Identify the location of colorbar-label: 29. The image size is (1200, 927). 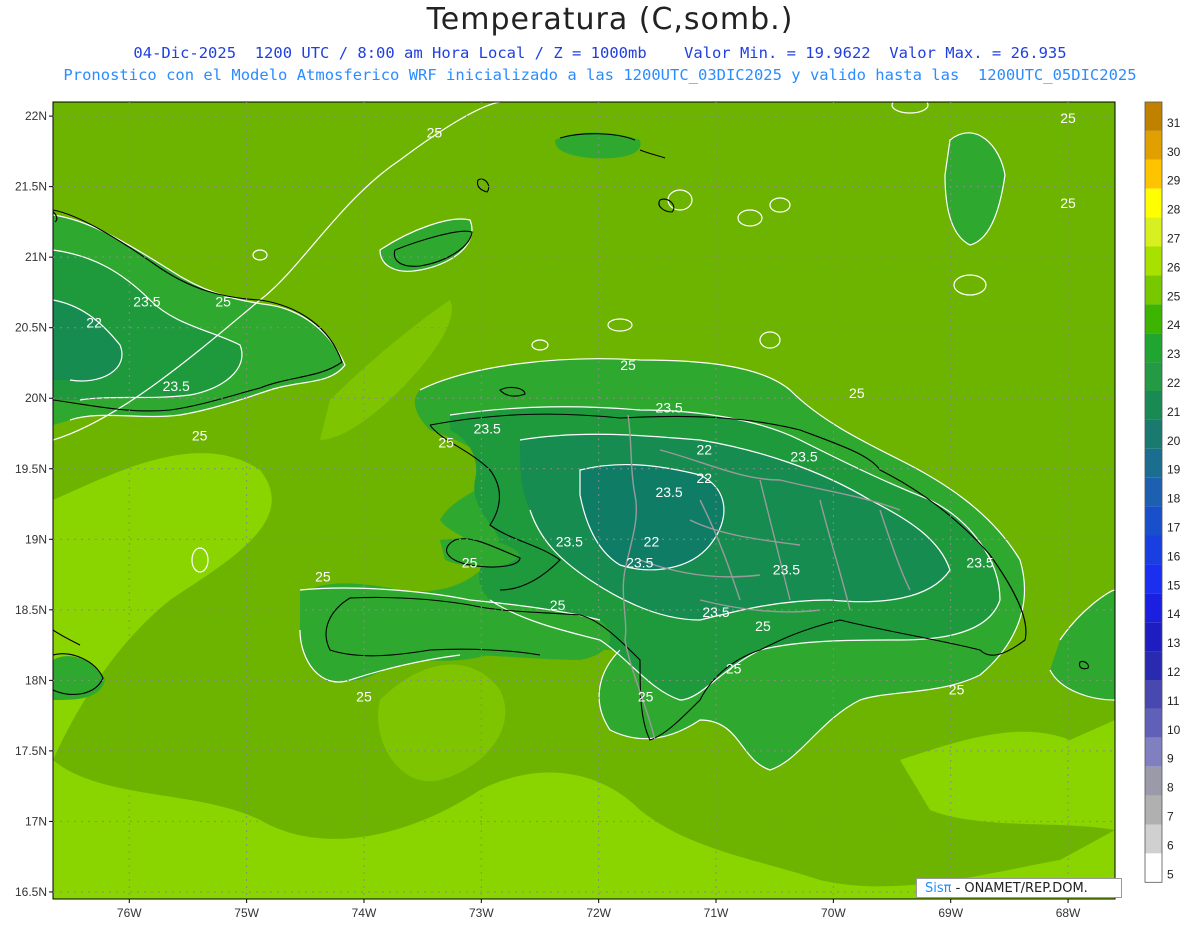
(1174, 181).